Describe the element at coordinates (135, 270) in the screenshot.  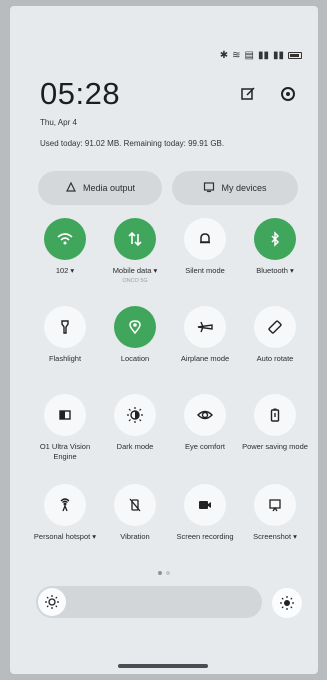
I see `tile-label: Mobile data ▾` at that location.